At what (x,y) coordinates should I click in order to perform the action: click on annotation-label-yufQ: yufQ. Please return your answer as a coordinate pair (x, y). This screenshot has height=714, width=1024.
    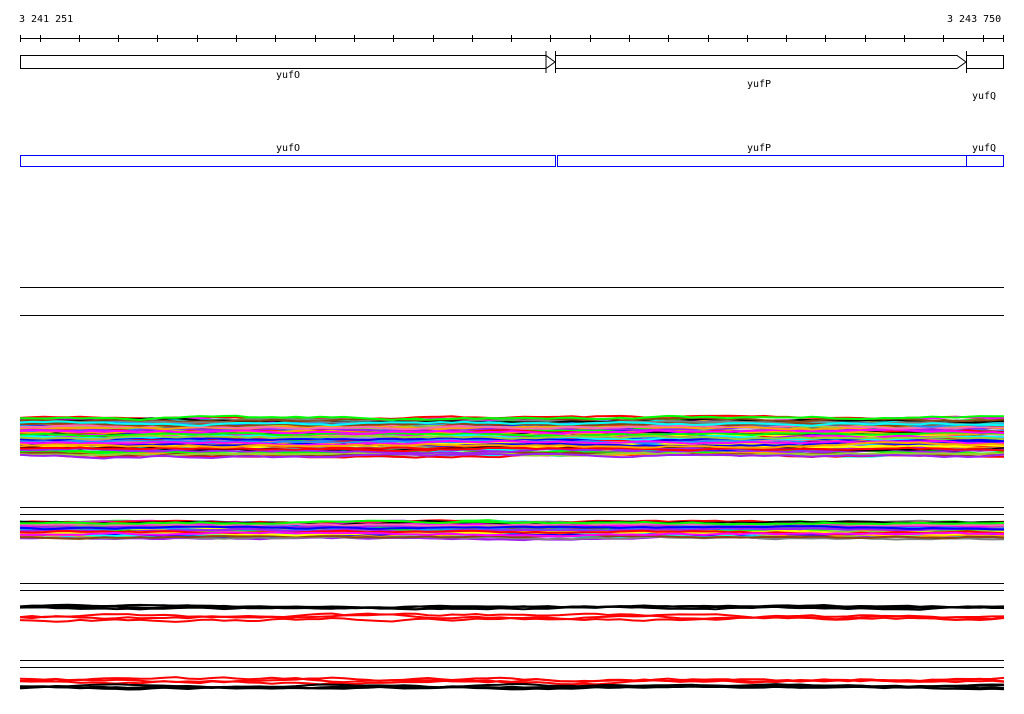
    Looking at the image, I should click on (984, 148).